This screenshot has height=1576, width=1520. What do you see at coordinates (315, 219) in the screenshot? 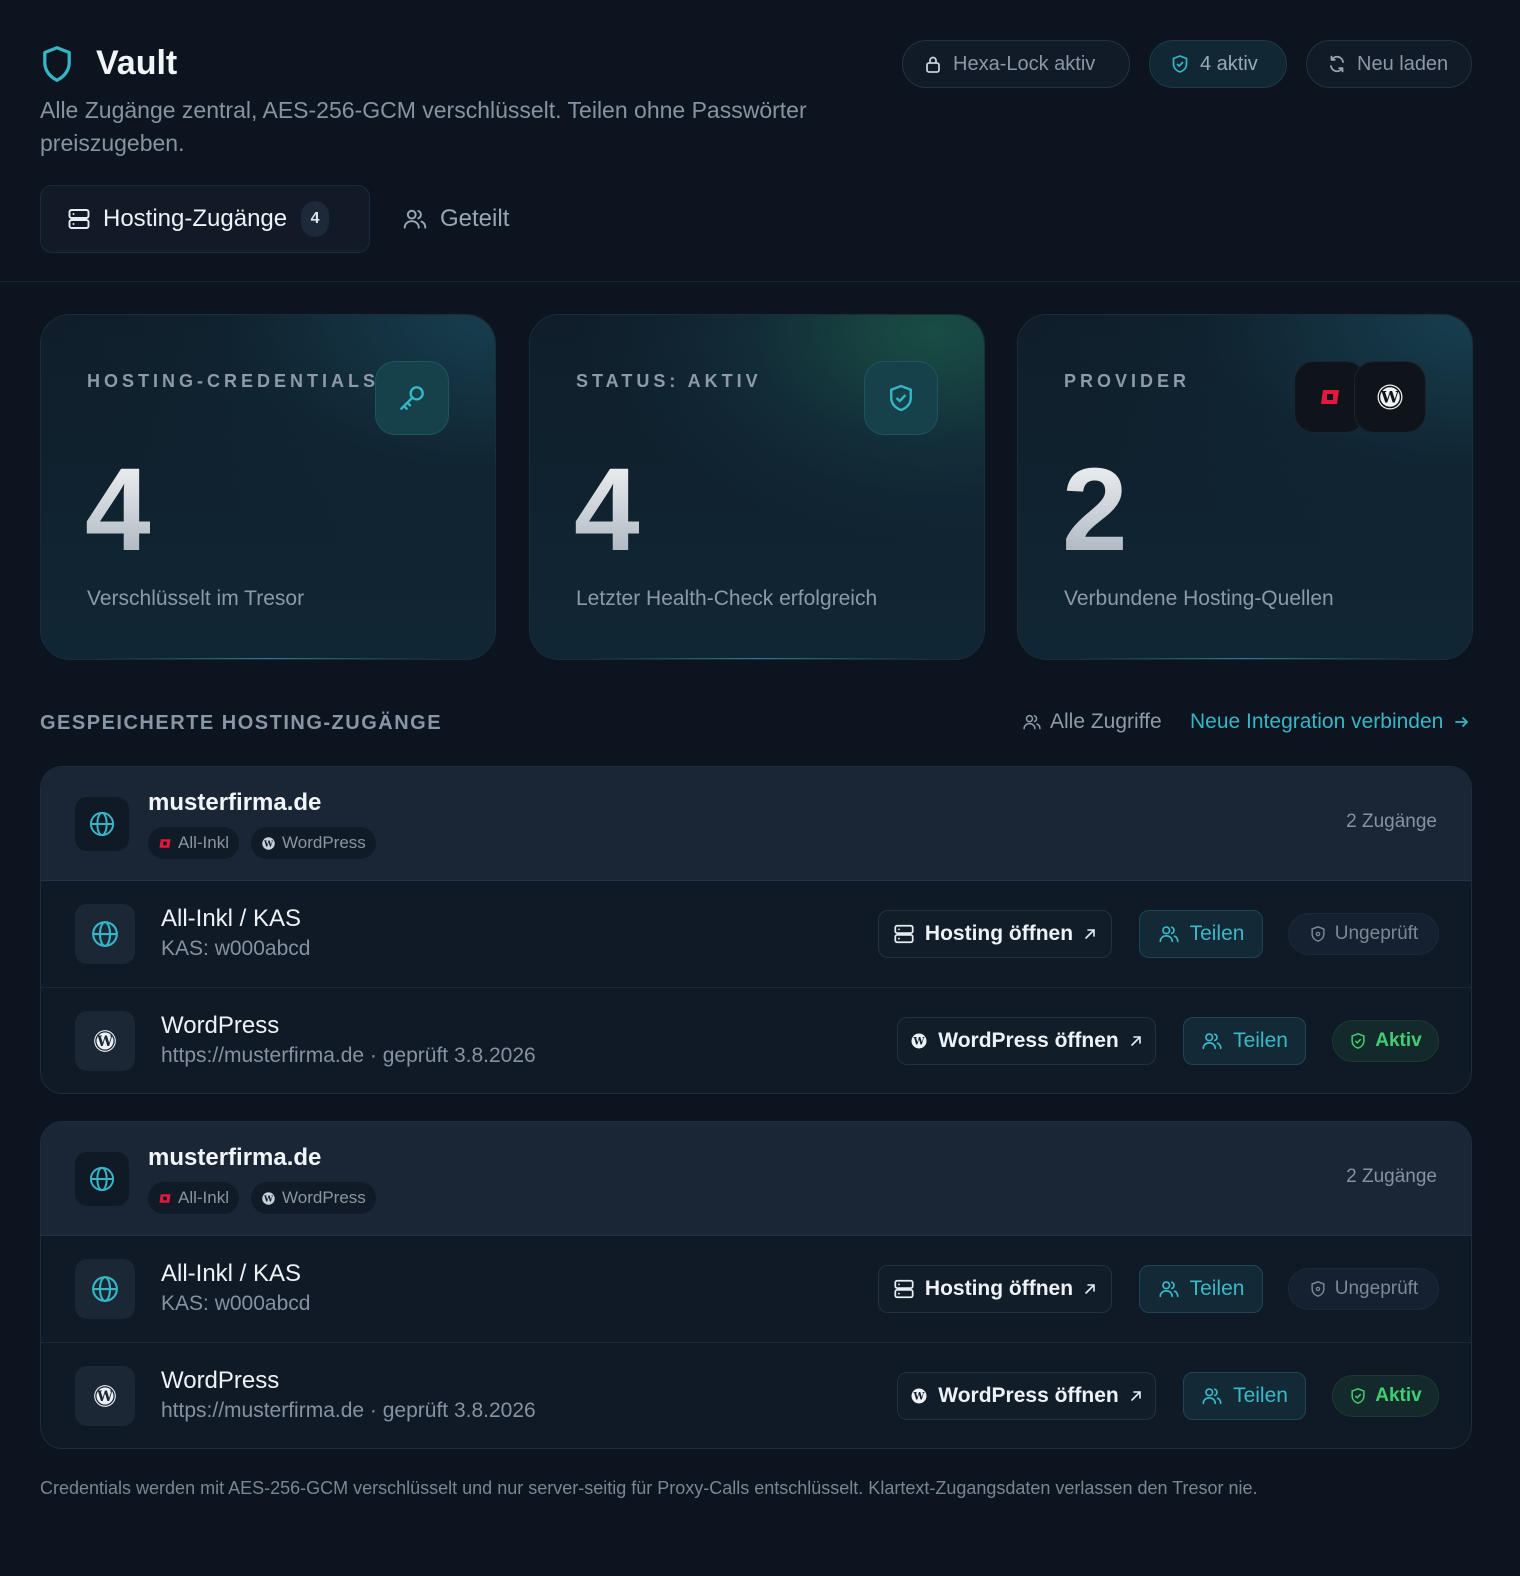
I see `tab-hosting-count: 4` at bounding box center [315, 219].